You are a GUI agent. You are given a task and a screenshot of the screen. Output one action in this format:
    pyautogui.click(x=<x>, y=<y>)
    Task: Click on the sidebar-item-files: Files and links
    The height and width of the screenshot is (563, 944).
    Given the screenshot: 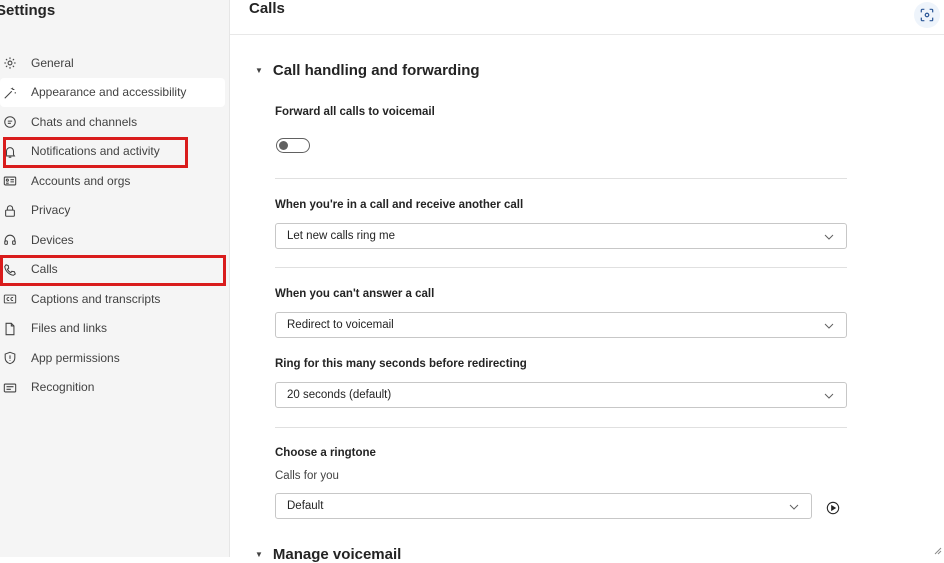 What is the action you would take?
    pyautogui.click(x=112, y=329)
    